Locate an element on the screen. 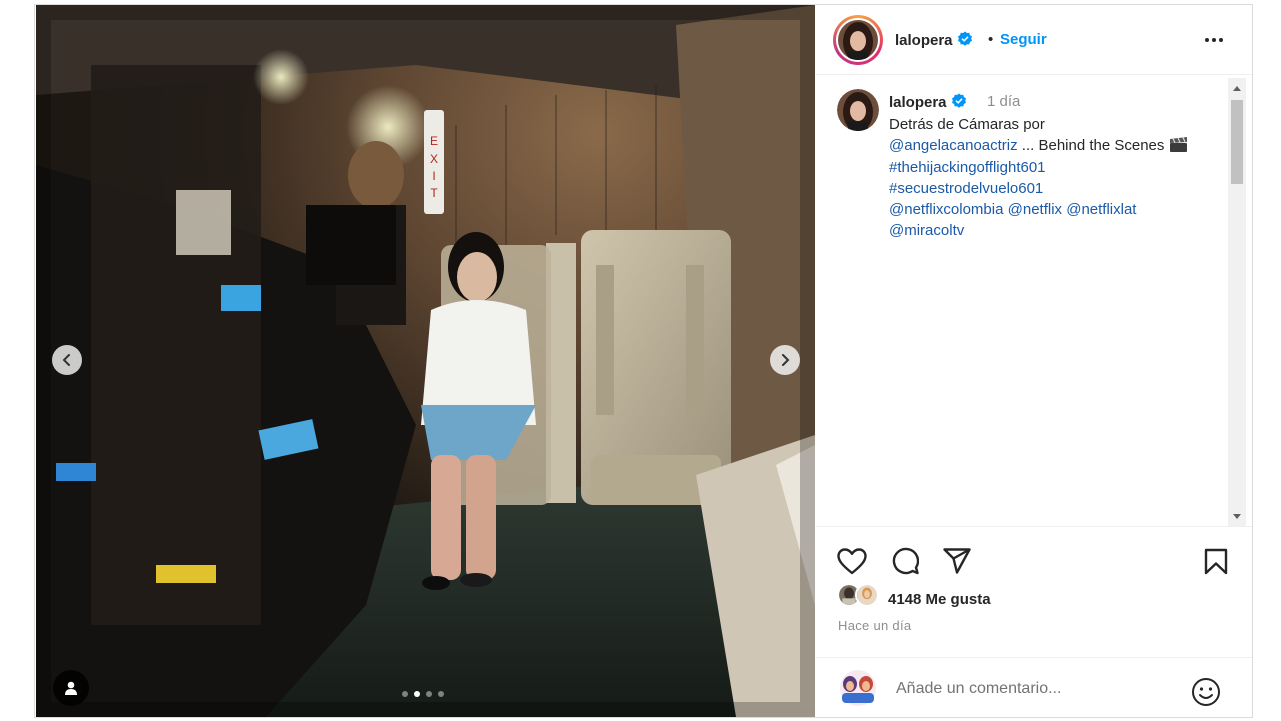 The image size is (1281, 721). heart-icon is located at coordinates (852, 560).